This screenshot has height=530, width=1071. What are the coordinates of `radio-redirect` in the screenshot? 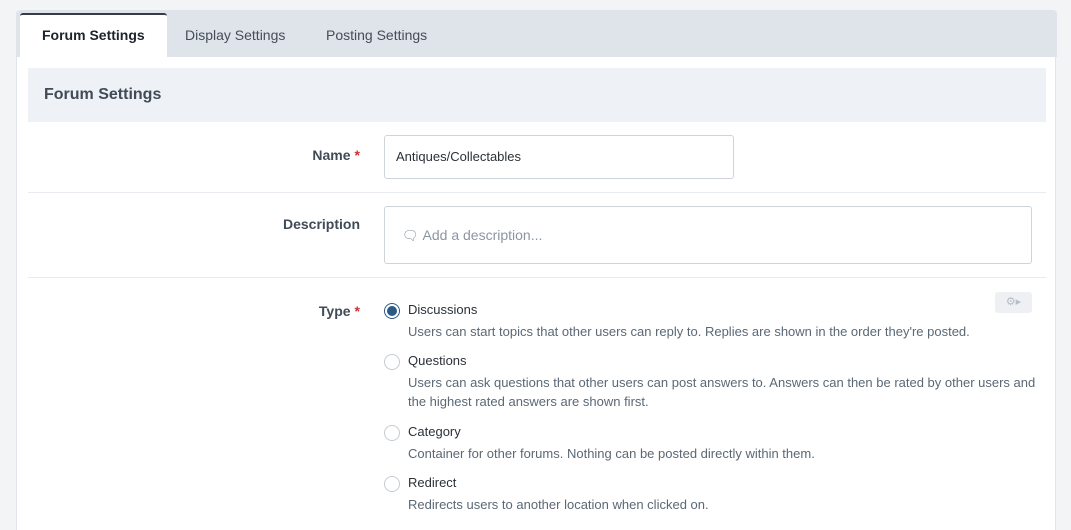 It's located at (392, 484).